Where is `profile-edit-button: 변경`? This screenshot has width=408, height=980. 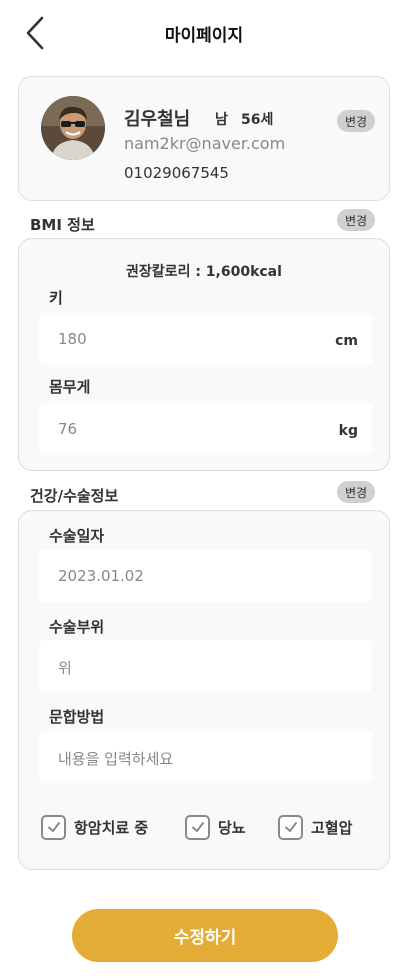 profile-edit-button: 변경 is located at coordinates (356, 121).